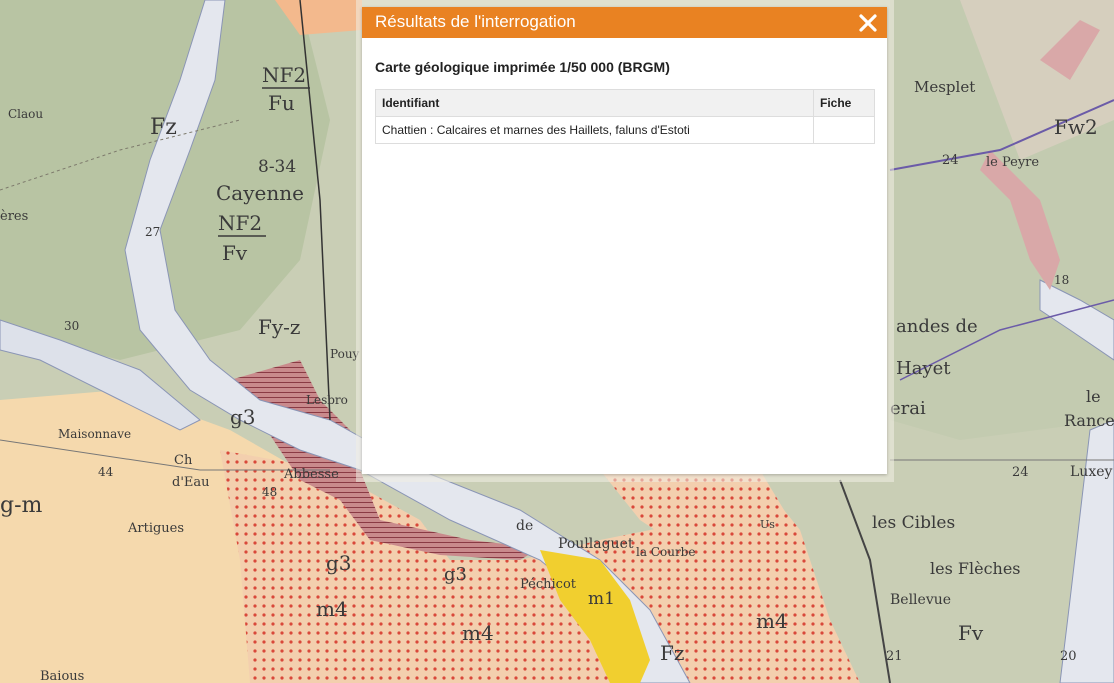 The image size is (1114, 683). Describe the element at coordinates (71, 326) in the screenshot. I see `map-label-30: 30` at that location.